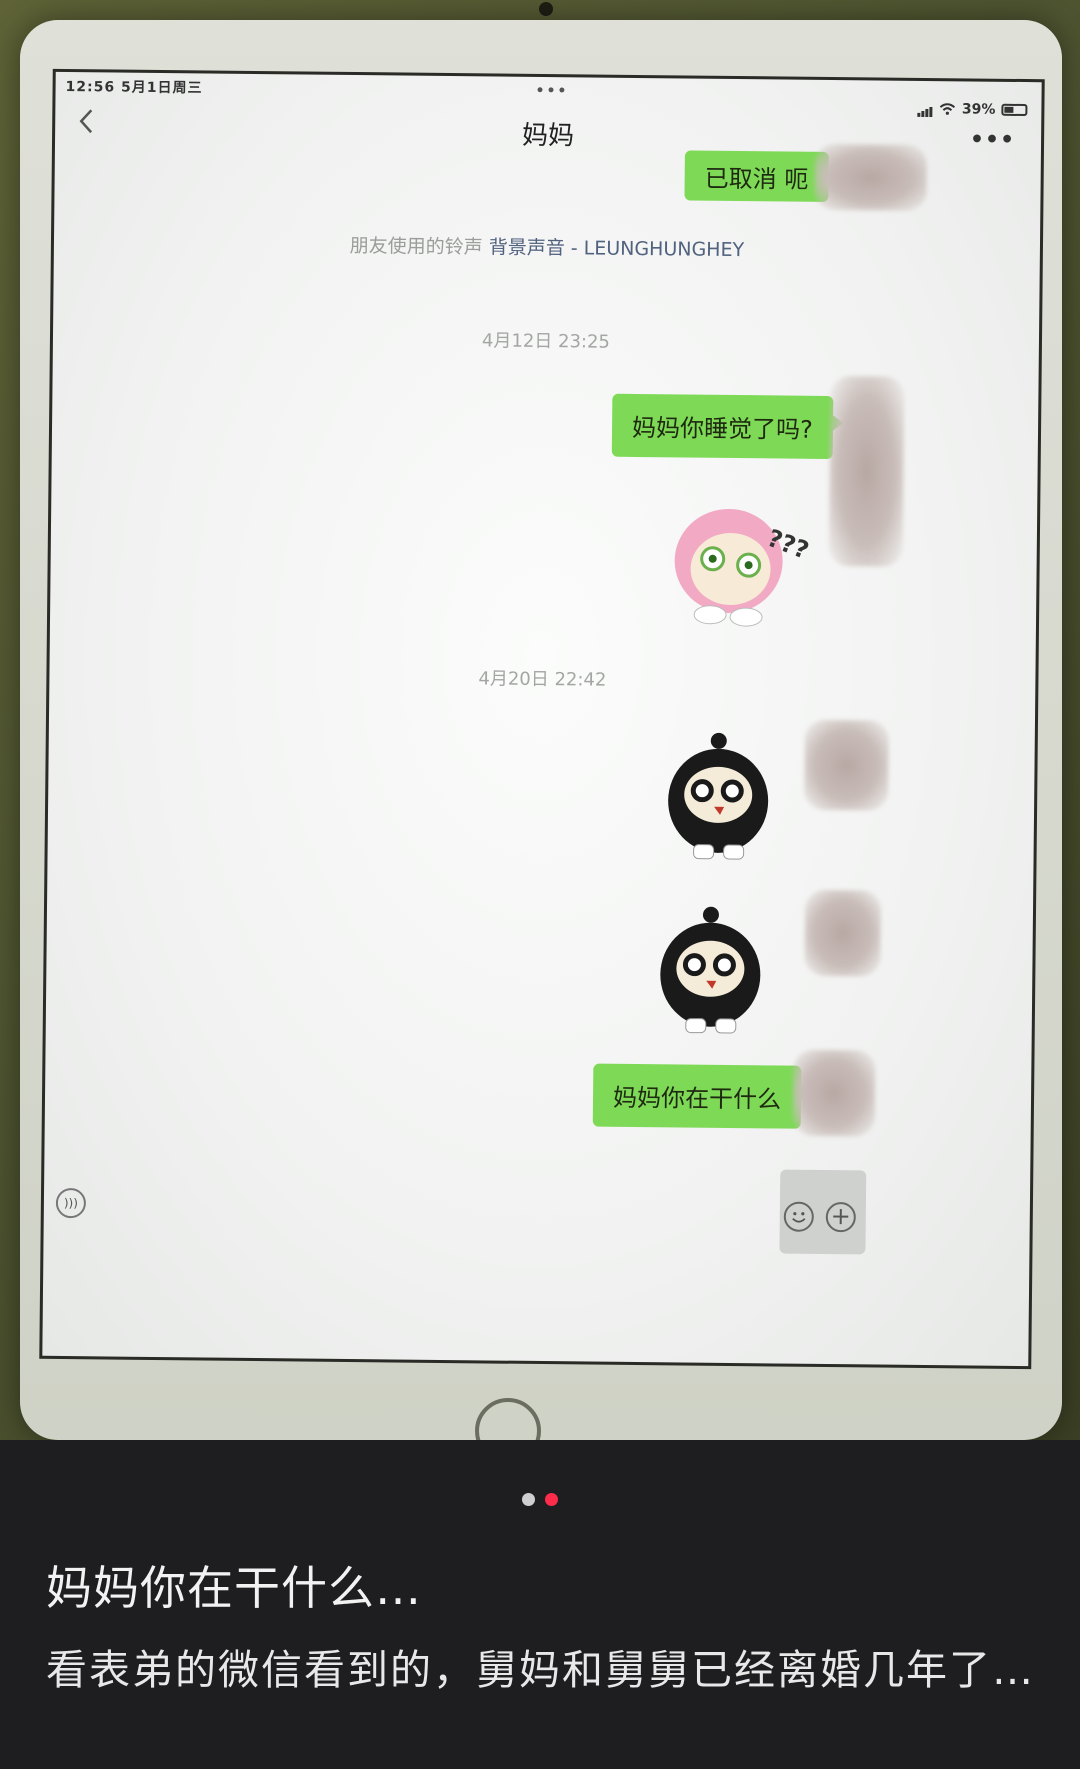 The image size is (1080, 1769). Describe the element at coordinates (528, 1499) in the screenshot. I see `pager-dot` at that location.